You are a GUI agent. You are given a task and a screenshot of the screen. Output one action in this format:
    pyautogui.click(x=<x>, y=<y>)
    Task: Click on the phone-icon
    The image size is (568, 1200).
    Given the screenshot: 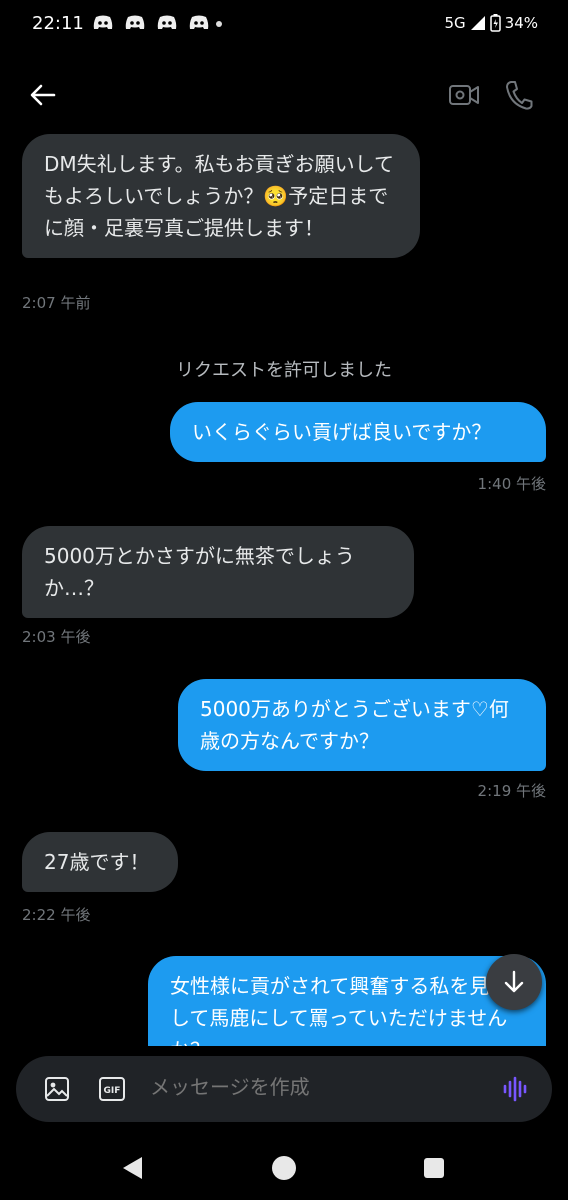 What is the action you would take?
    pyautogui.click(x=519, y=95)
    